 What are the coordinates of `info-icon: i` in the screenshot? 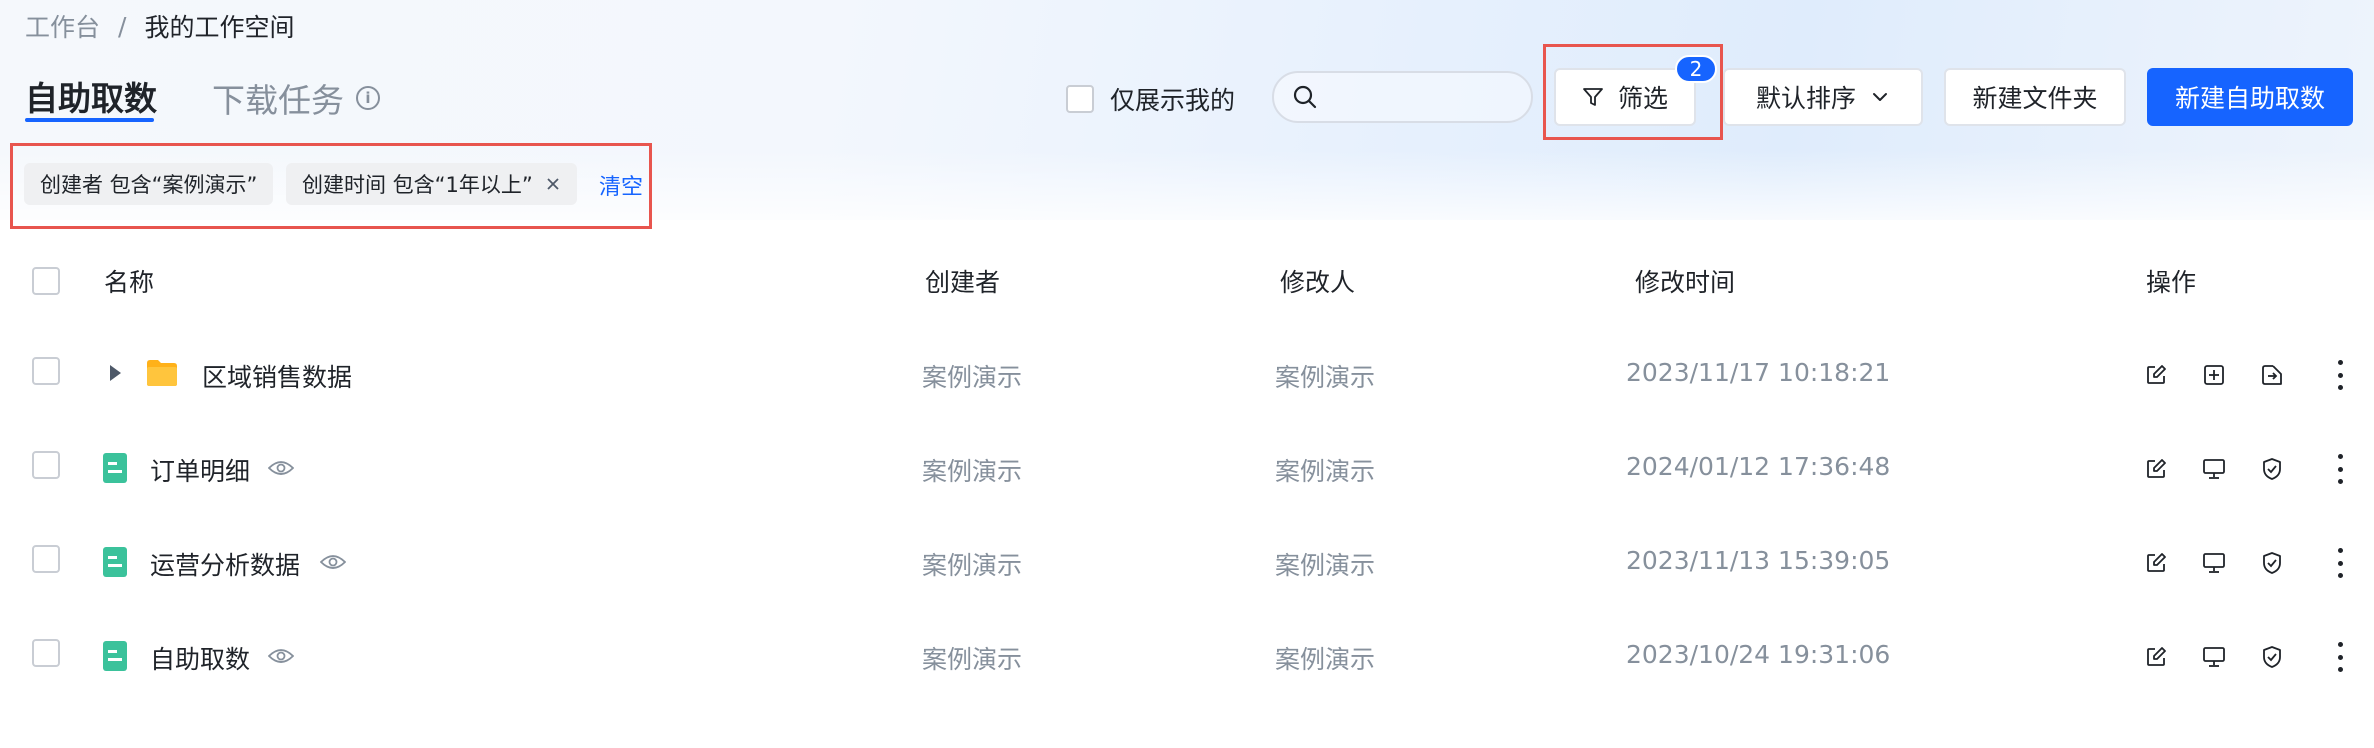 It's located at (368, 98).